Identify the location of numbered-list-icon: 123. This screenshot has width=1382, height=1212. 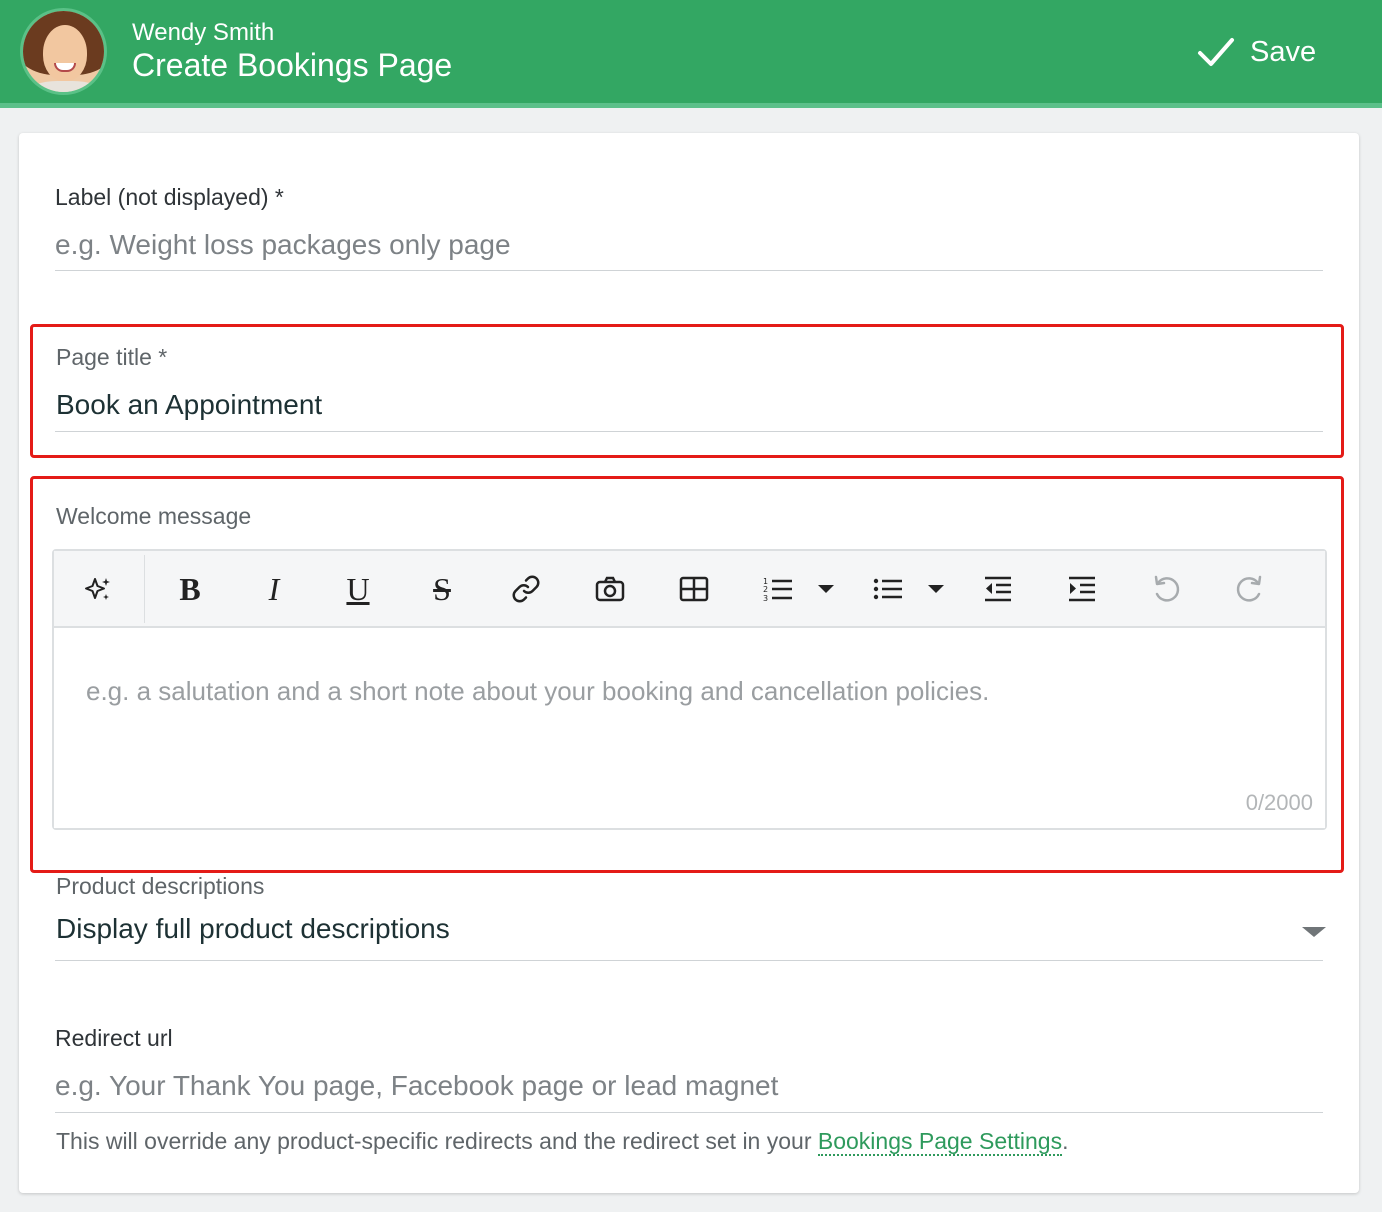
(778, 589).